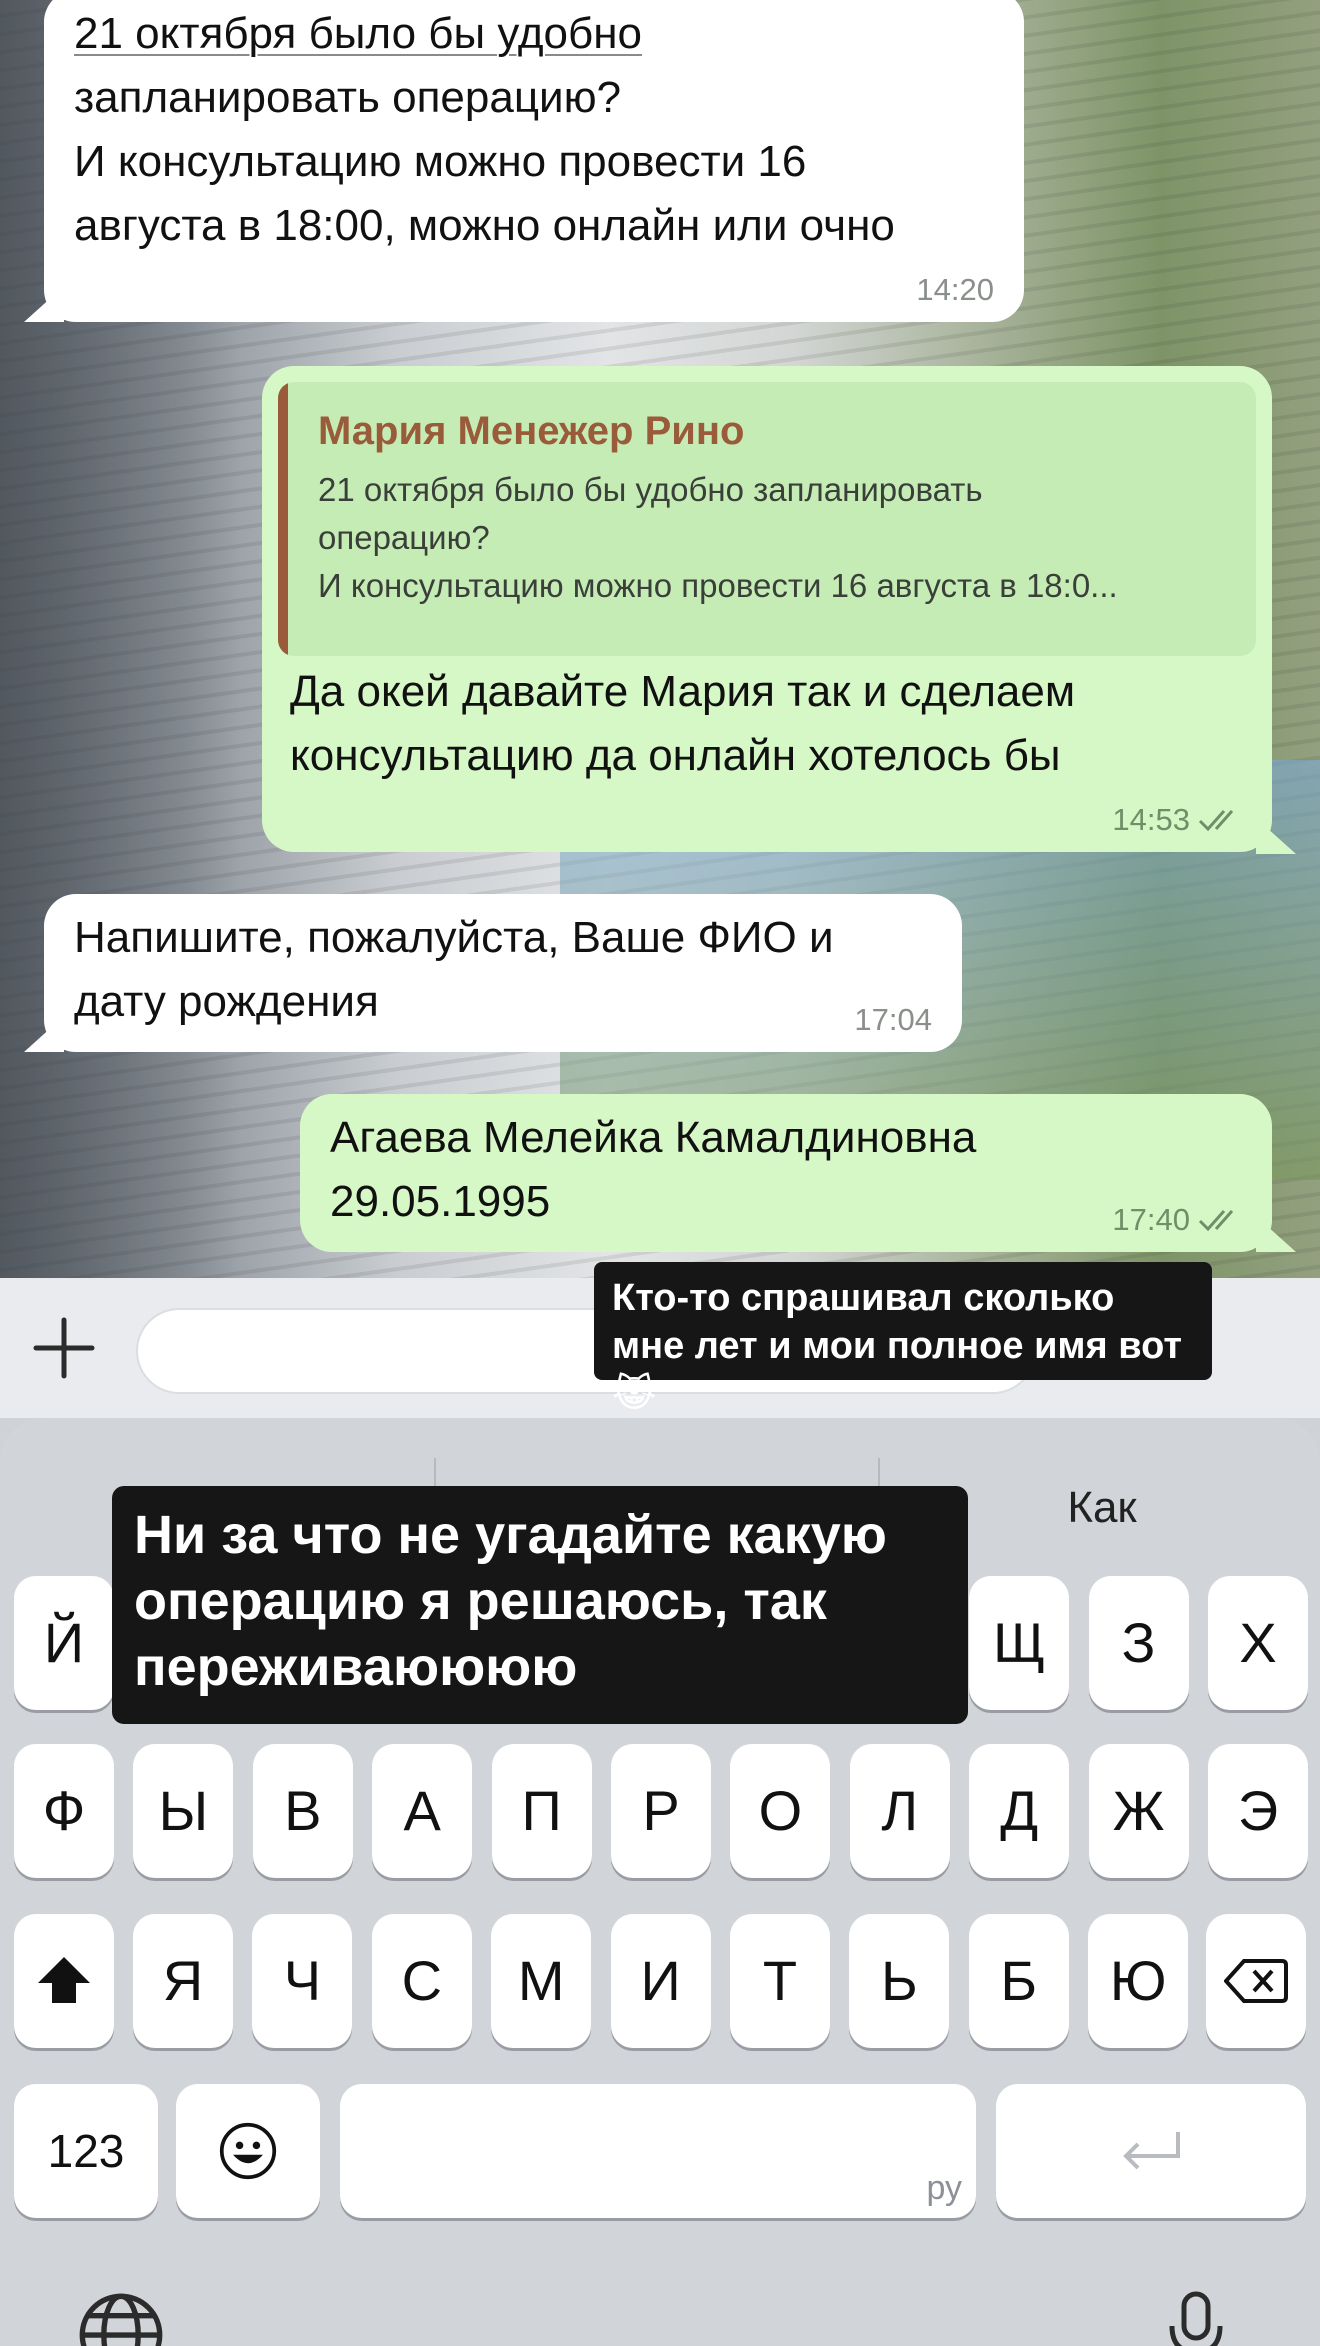  I want to click on key-row1-11: Х, so click(1258, 1643).